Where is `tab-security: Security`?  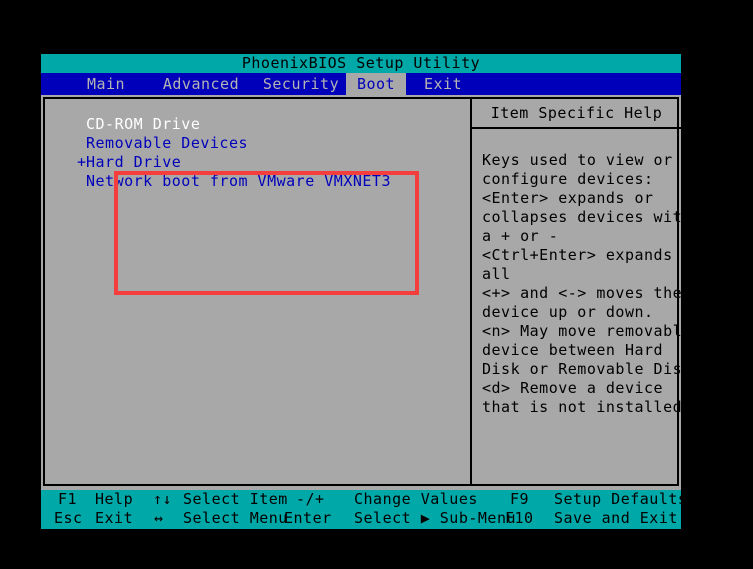 tab-security: Security is located at coordinates (301, 84).